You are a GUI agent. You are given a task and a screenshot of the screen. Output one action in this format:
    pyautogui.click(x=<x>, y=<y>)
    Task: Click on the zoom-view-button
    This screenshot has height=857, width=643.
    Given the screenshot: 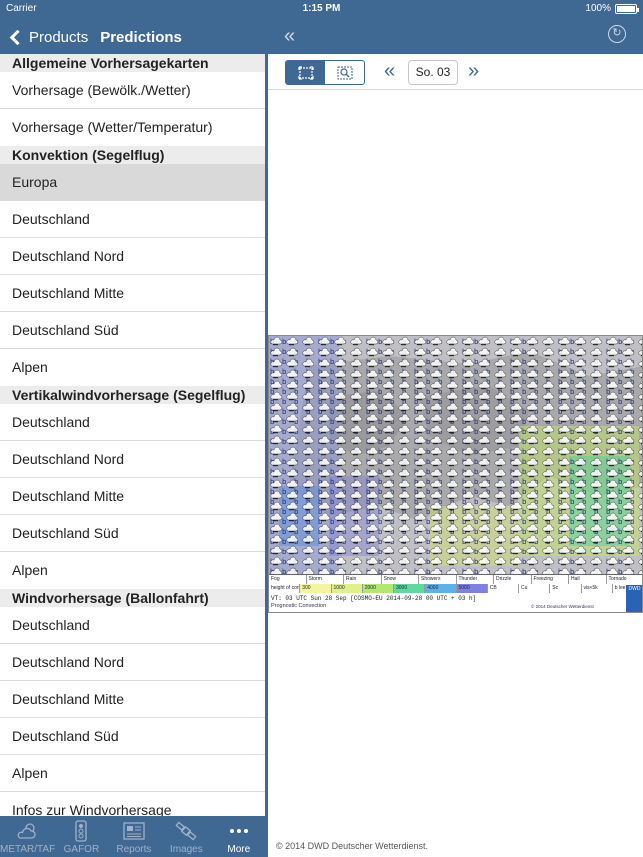 What is the action you would take?
    pyautogui.click(x=344, y=72)
    